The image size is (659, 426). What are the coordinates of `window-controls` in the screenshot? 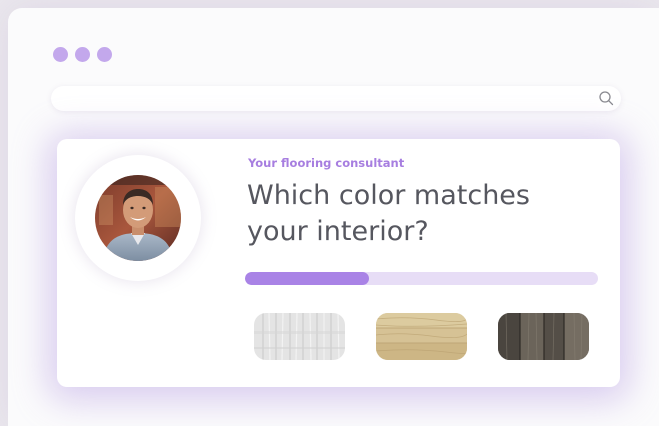 It's located at (82, 54).